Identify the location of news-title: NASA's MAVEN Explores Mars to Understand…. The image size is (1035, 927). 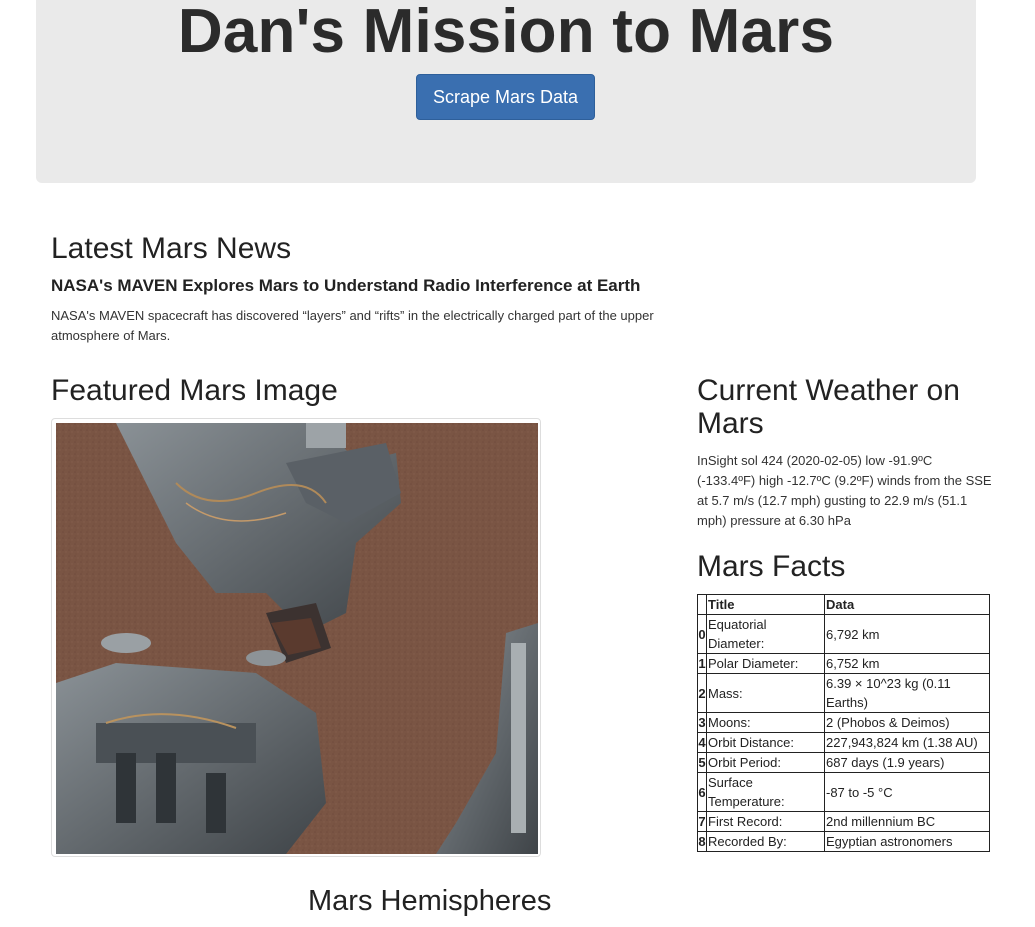
(346, 285).